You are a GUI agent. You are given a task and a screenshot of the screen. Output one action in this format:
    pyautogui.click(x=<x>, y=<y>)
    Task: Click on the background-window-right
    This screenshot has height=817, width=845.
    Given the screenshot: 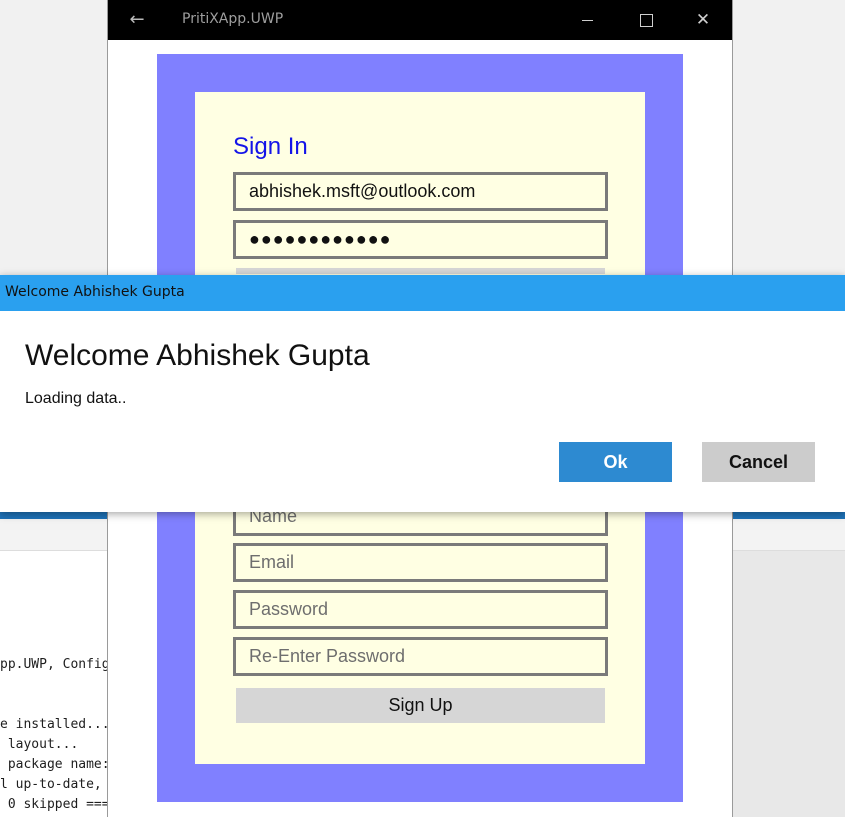 What is the action you would take?
    pyautogui.click(x=789, y=136)
    